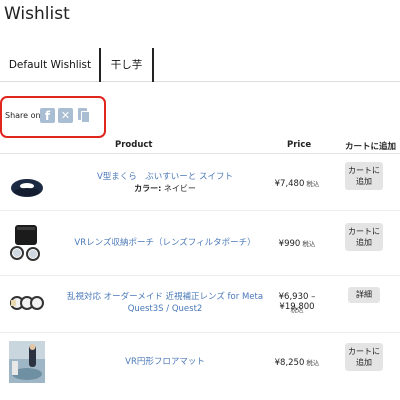 Image resolution: width=400 pixels, height=400 pixels. Describe the element at coordinates (47, 115) in the screenshot. I see `facebook-icon: f` at that location.